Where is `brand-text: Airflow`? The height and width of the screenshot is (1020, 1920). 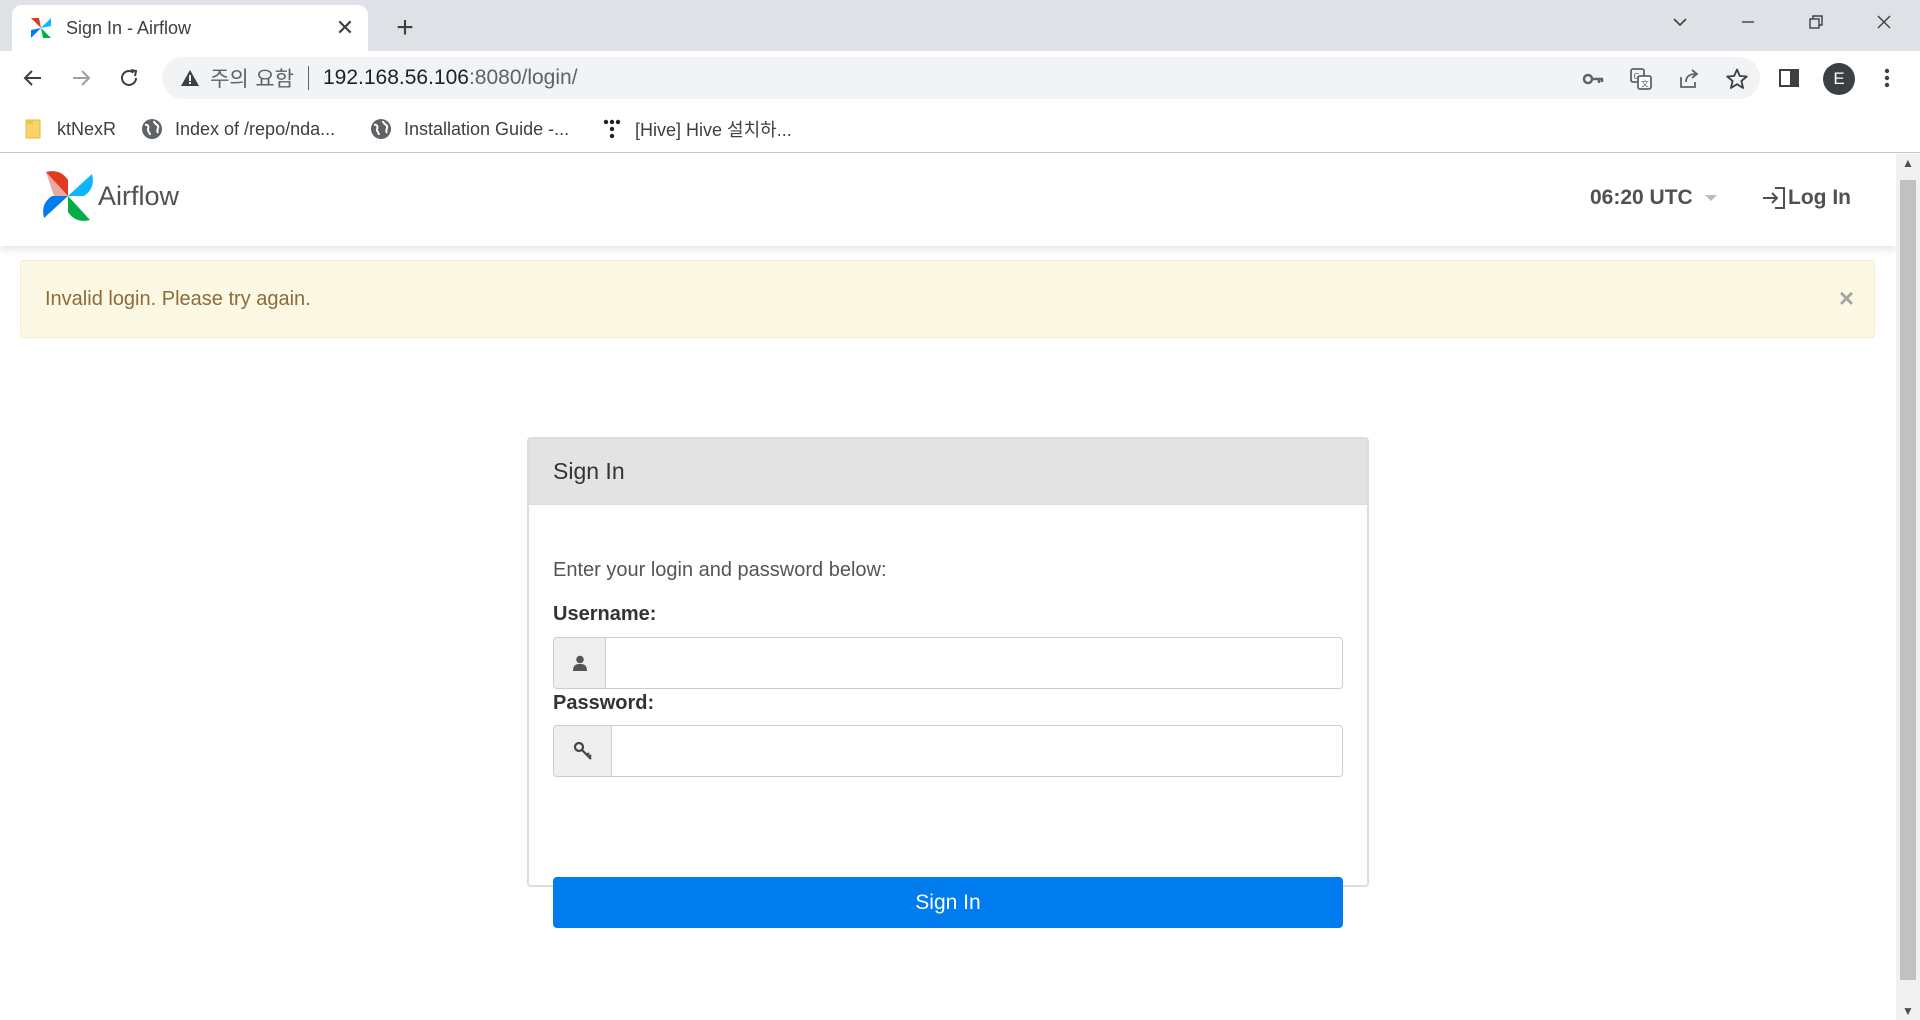
brand-text: Airflow is located at coordinates (139, 195).